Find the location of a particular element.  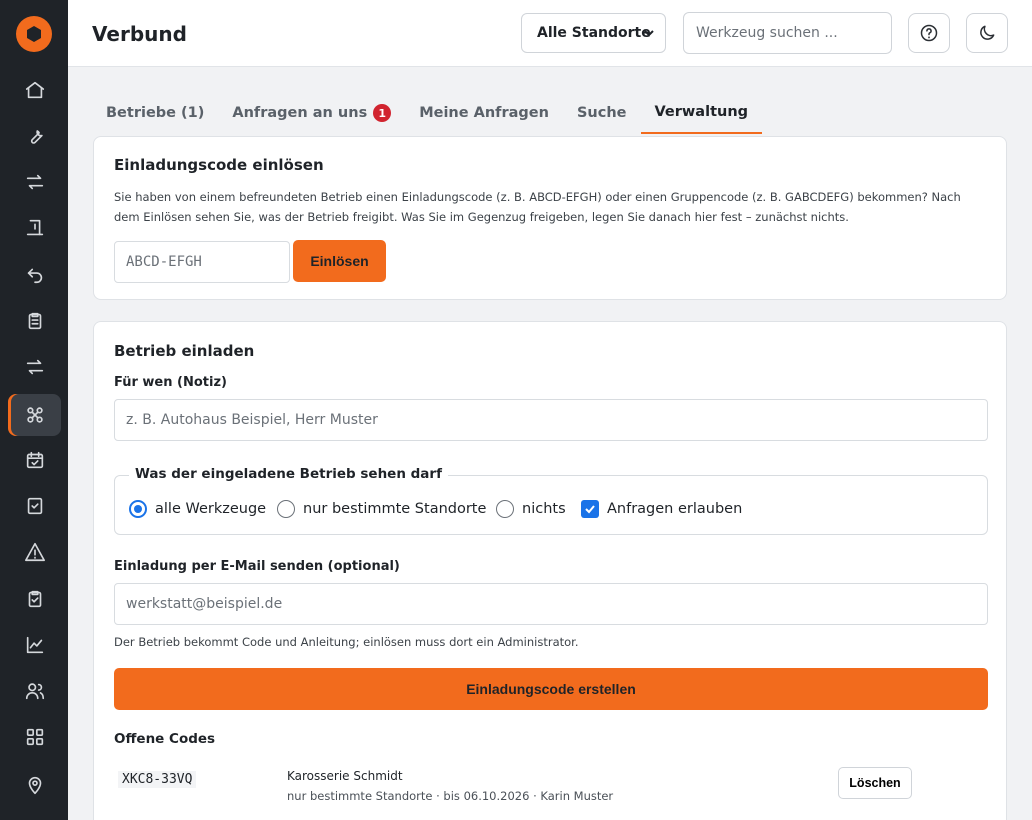

redeem-button: Einlösen is located at coordinates (339, 261).